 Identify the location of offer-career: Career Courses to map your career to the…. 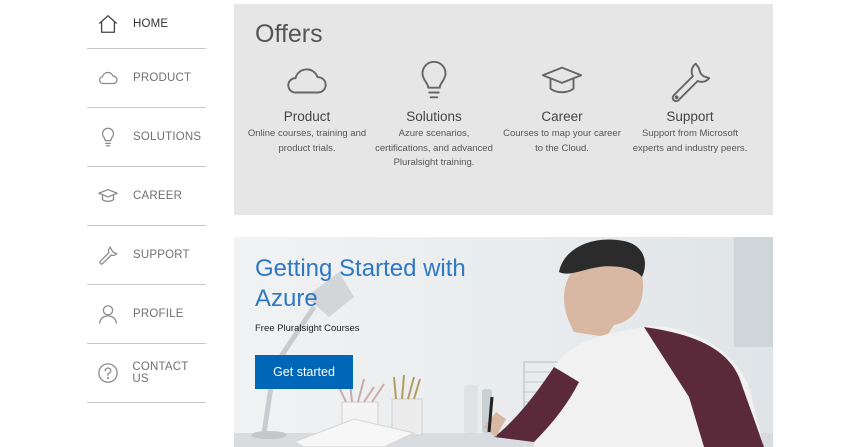
(562, 106).